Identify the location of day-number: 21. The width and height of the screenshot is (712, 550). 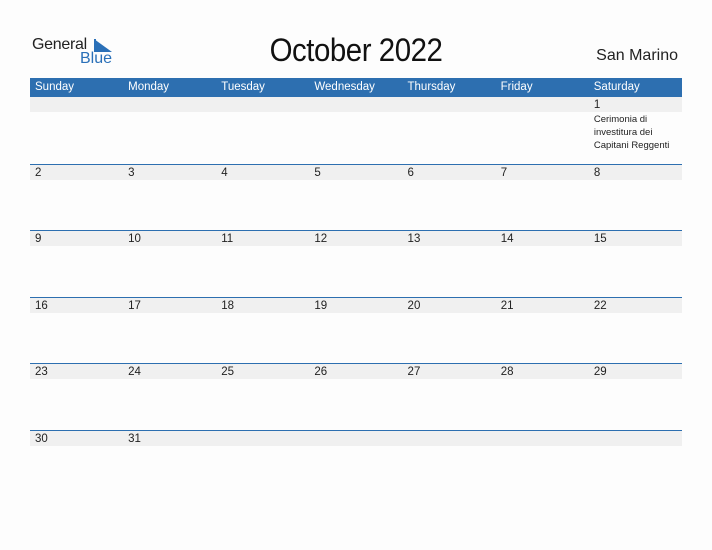
(507, 305).